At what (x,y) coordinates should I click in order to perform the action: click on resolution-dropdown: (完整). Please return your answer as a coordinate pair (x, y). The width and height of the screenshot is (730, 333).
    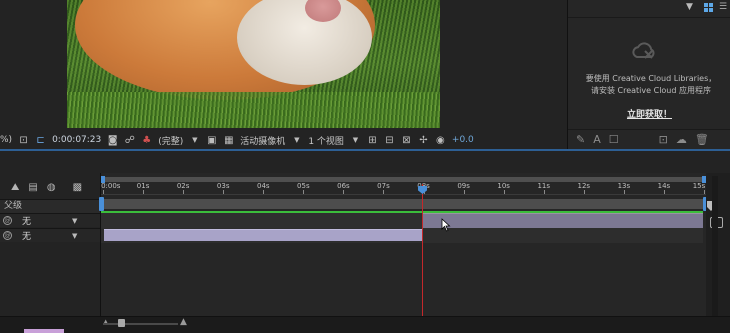
    Looking at the image, I should click on (170, 140).